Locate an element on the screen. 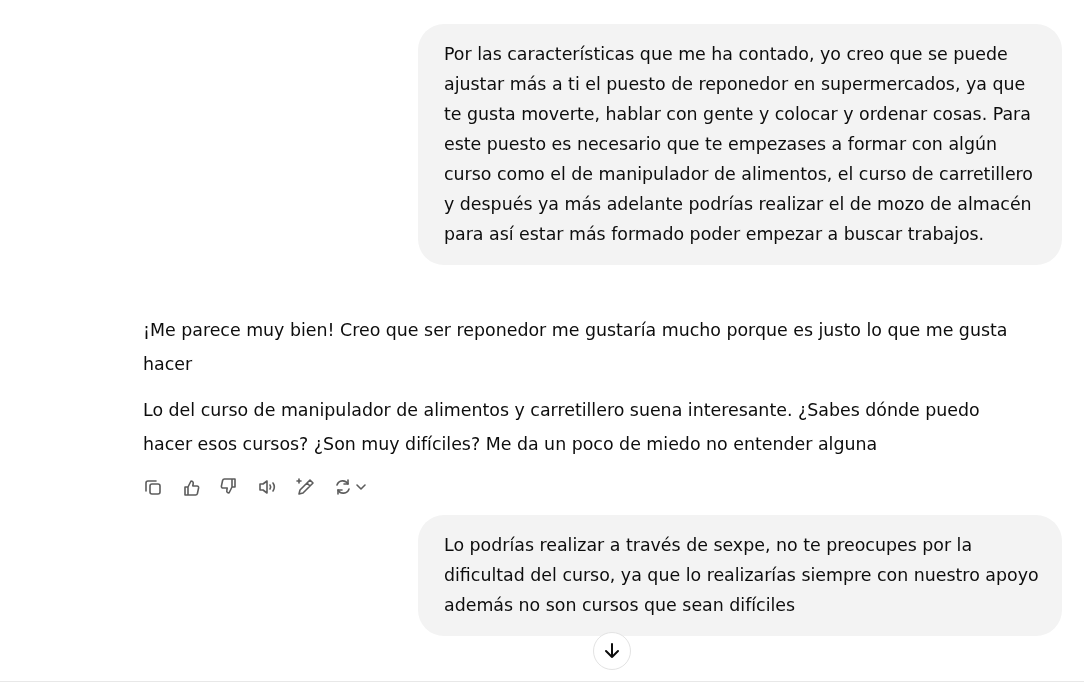 The image size is (1084, 686). reply-text: ¡Me parece muy bien! Creo que ser reponedor me gustaría mucho porque es justo lo que me gusta hacer is located at coordinates (576, 347).